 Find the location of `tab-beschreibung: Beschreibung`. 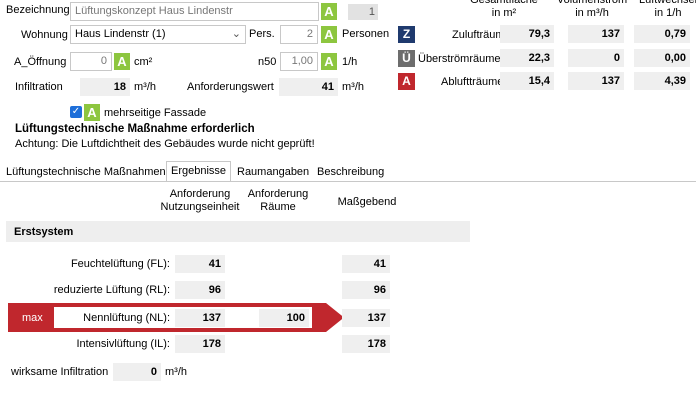

tab-beschreibung: Beschreibung is located at coordinates (350, 172).